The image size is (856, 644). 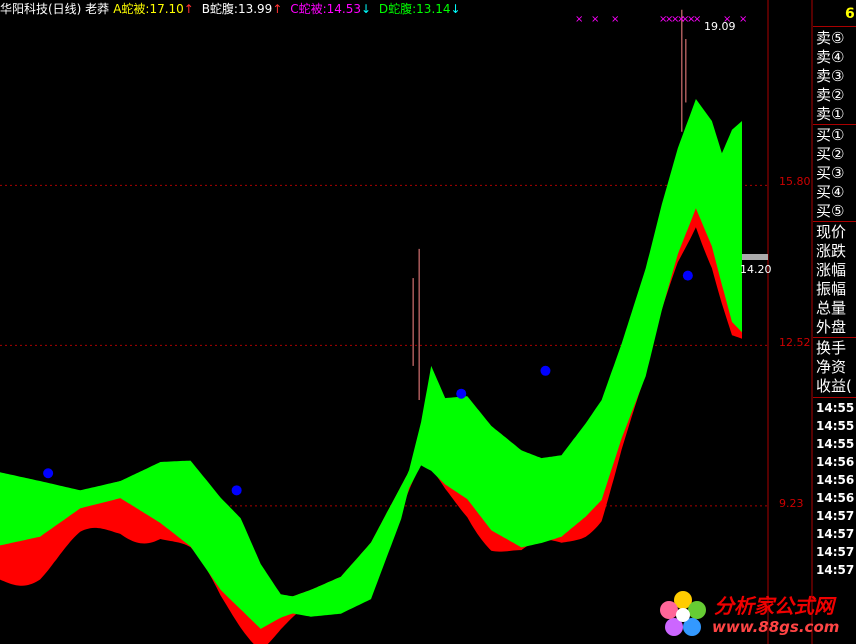 I want to click on cross-marker-11: ×, so click(x=743, y=19).